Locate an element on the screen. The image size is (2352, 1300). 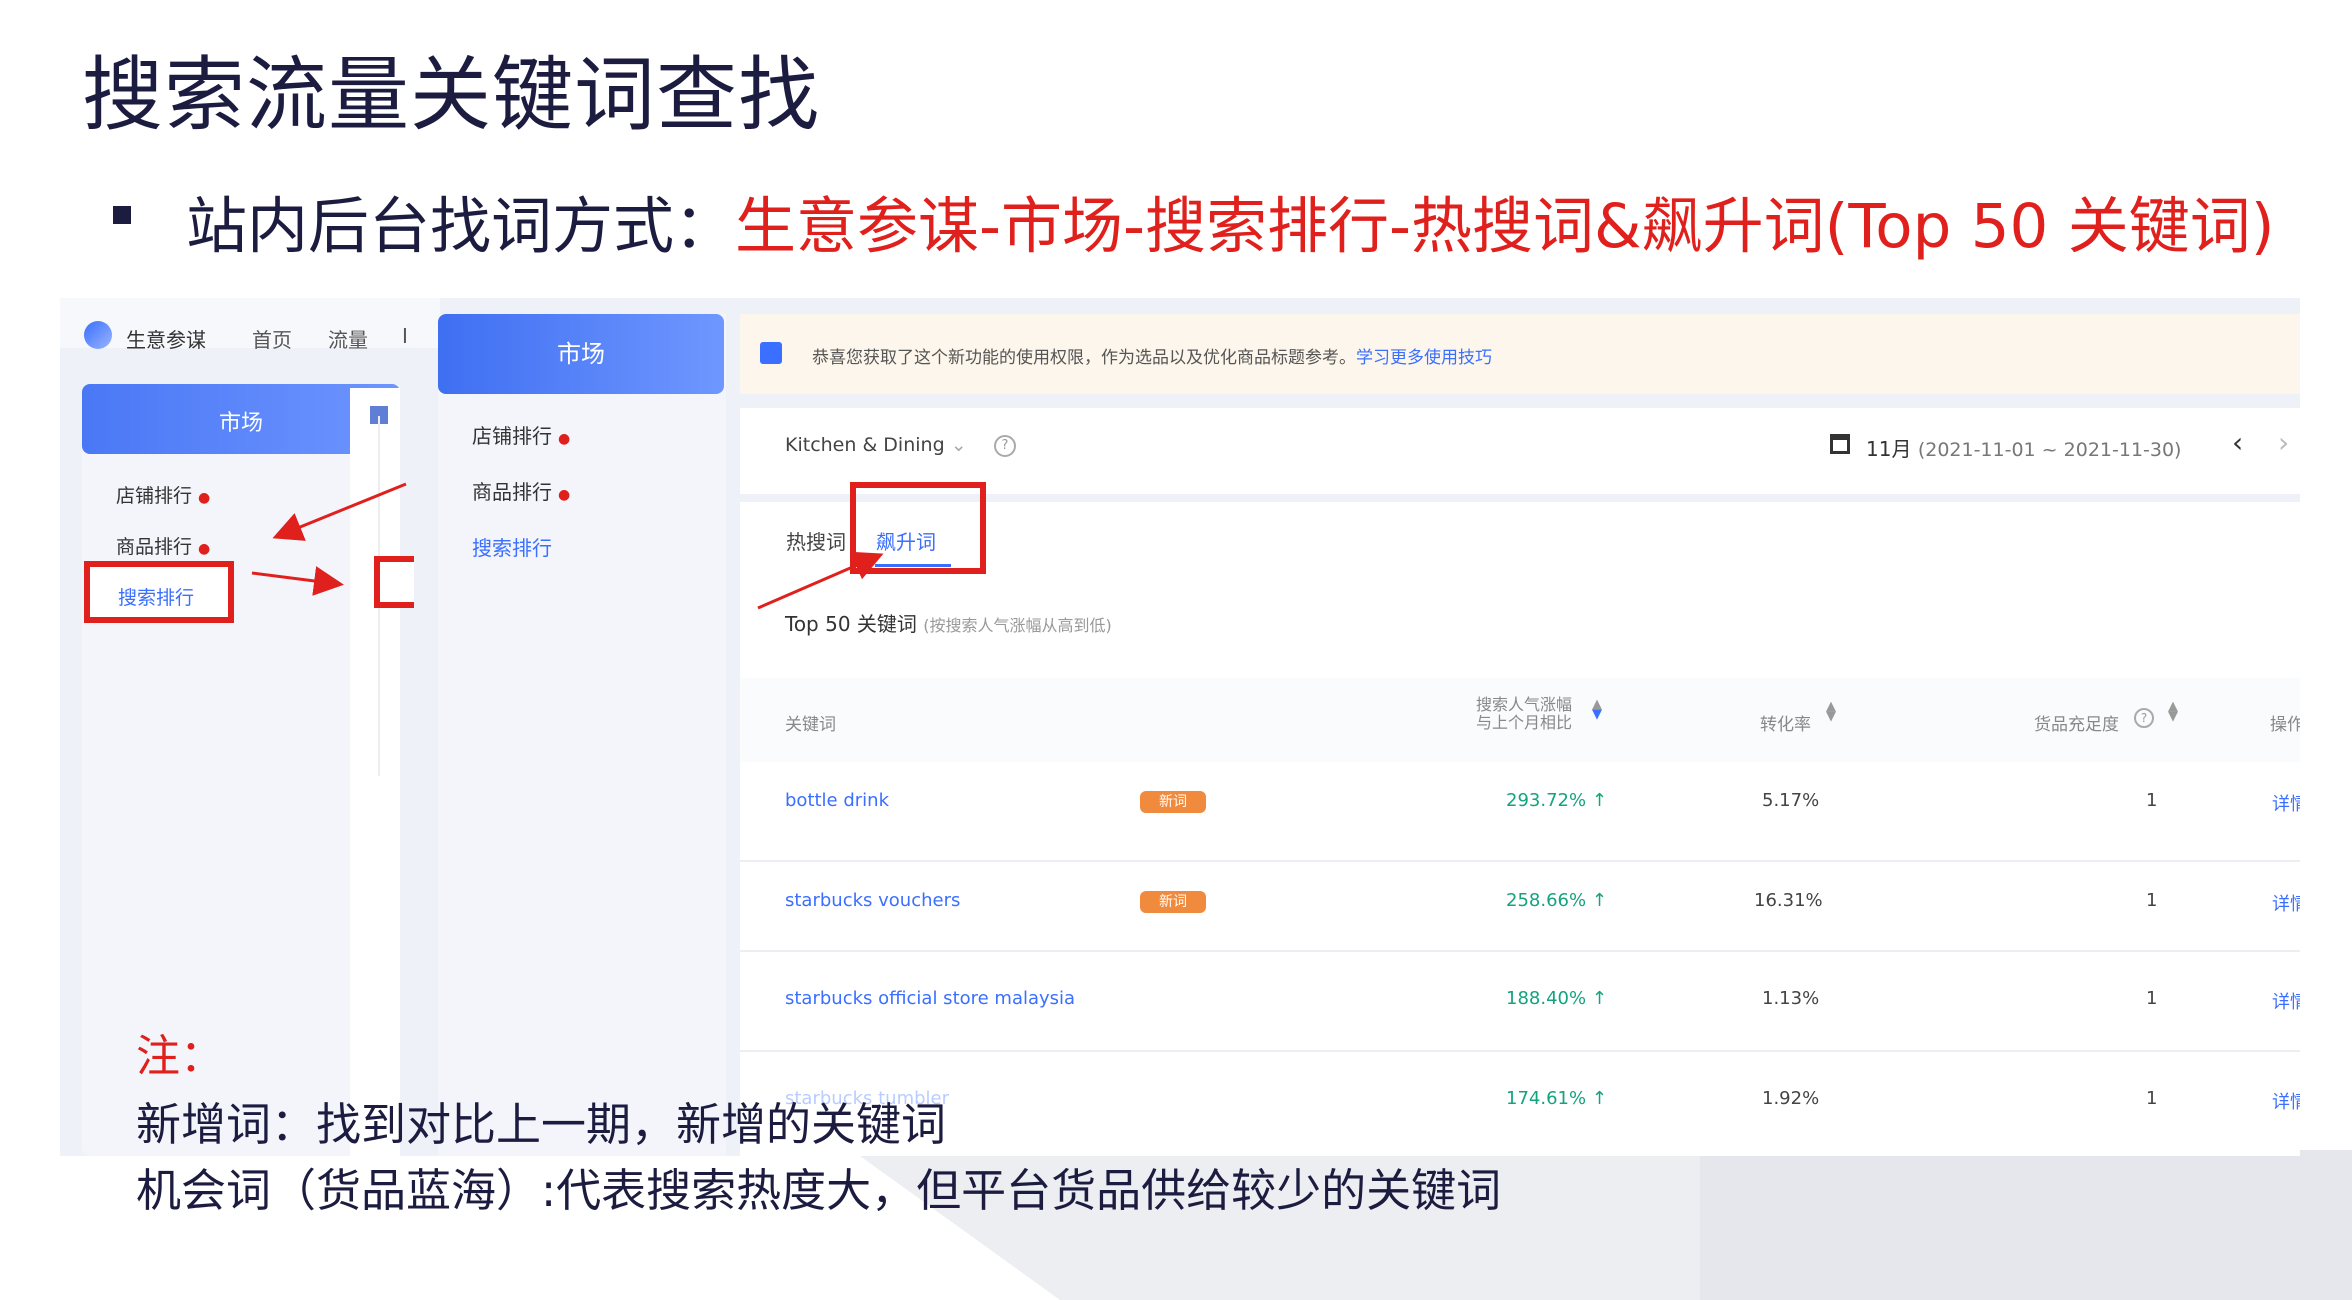
row-keyword: starbucks vouchers is located at coordinates (872, 900).